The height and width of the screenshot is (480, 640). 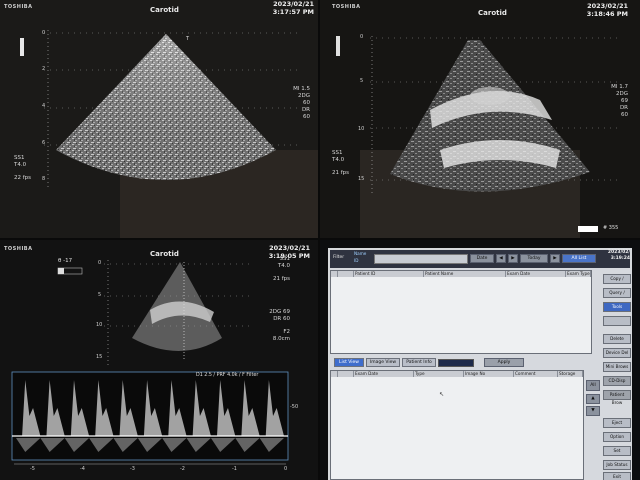 What do you see at coordinates (617, 476) in the screenshot?
I see `side-button-exit: Exit` at bounding box center [617, 476].